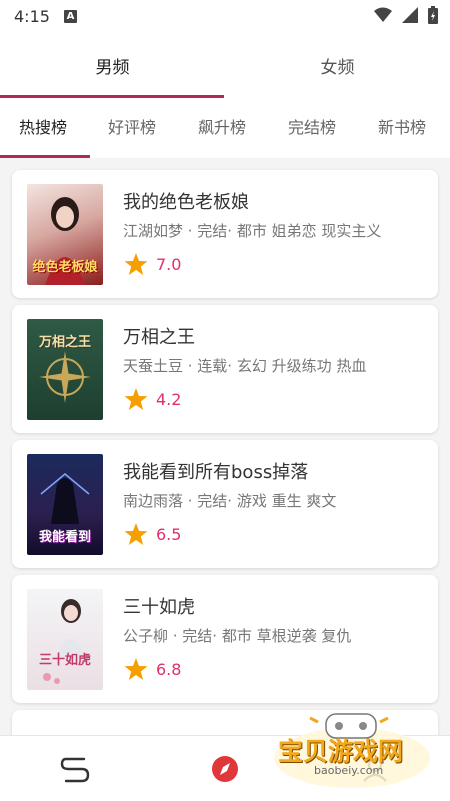 This screenshot has height=801, width=450. I want to click on watermark-url: baobeiy.com, so click(349, 770).